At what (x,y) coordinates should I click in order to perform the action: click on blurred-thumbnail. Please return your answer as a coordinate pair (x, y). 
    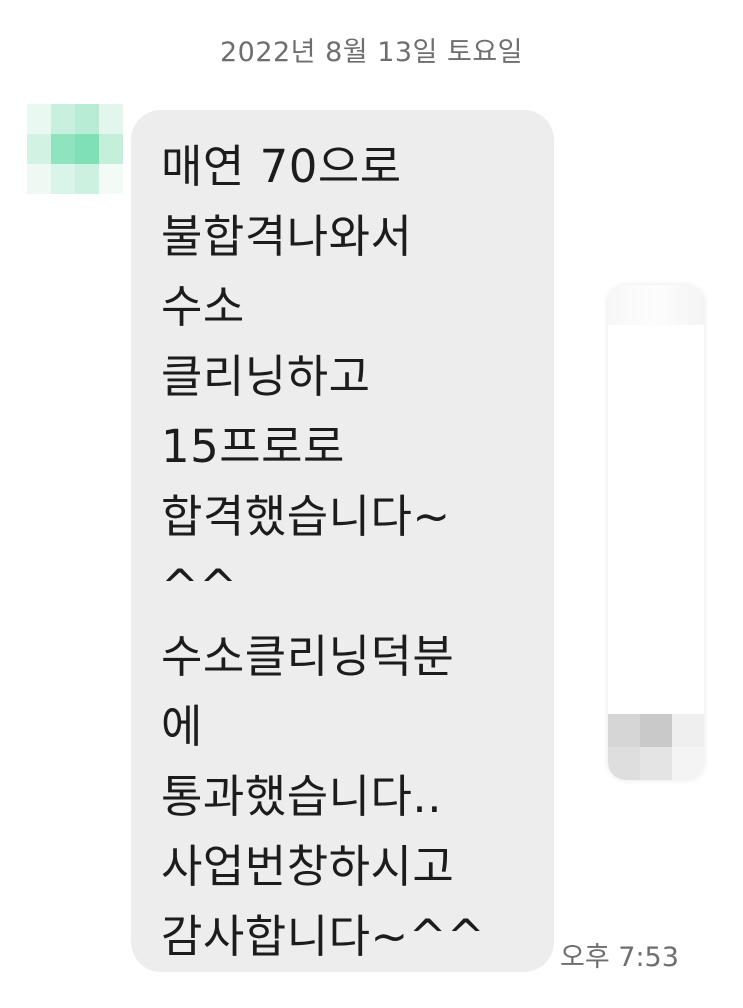
    Looking at the image, I should click on (656, 747).